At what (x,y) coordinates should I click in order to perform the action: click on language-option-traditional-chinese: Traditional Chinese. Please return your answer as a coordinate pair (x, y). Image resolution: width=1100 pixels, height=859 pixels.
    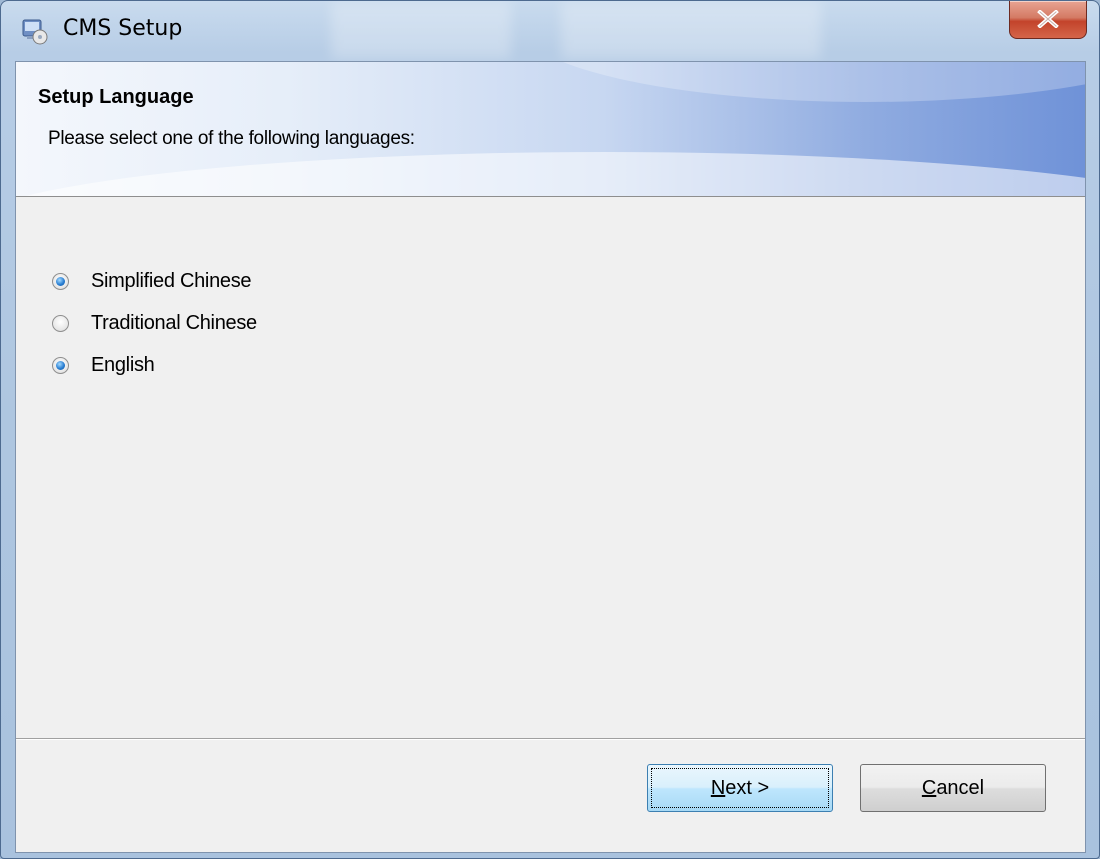
    Looking at the image, I should click on (154, 323).